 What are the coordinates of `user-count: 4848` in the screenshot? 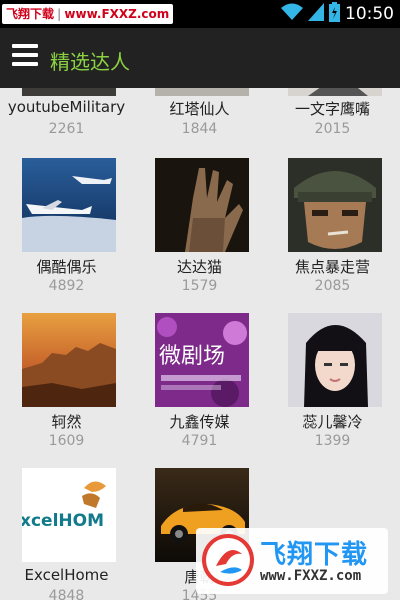 It's located at (66, 594).